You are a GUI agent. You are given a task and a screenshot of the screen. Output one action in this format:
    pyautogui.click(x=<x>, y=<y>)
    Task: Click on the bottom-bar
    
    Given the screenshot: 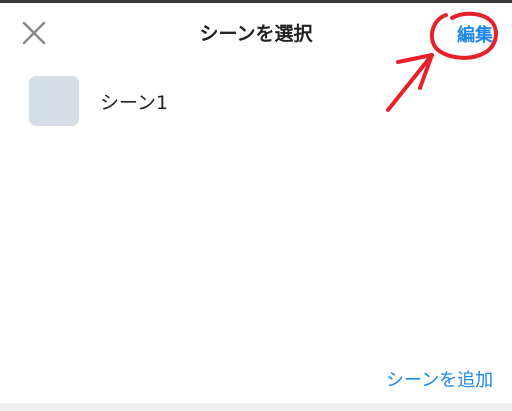 What is the action you would take?
    pyautogui.click(x=256, y=407)
    